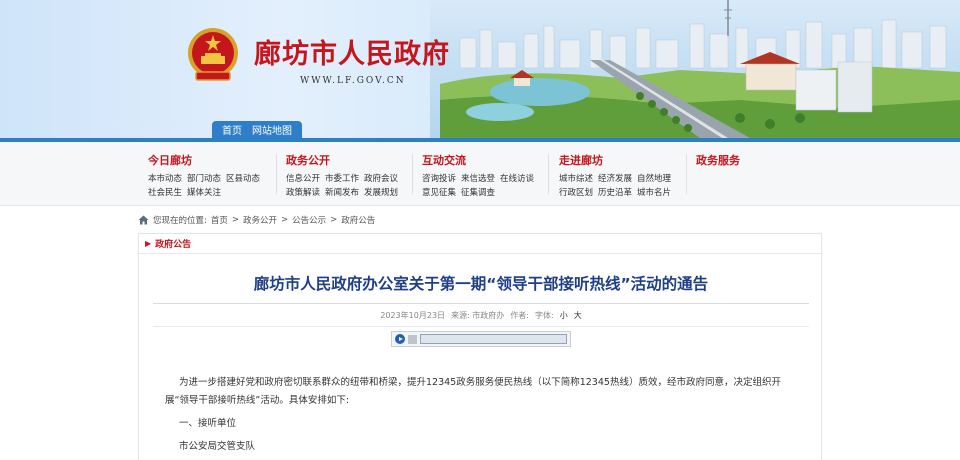 The height and width of the screenshot is (460, 960). I want to click on national-emblem-icon, so click(213, 54).